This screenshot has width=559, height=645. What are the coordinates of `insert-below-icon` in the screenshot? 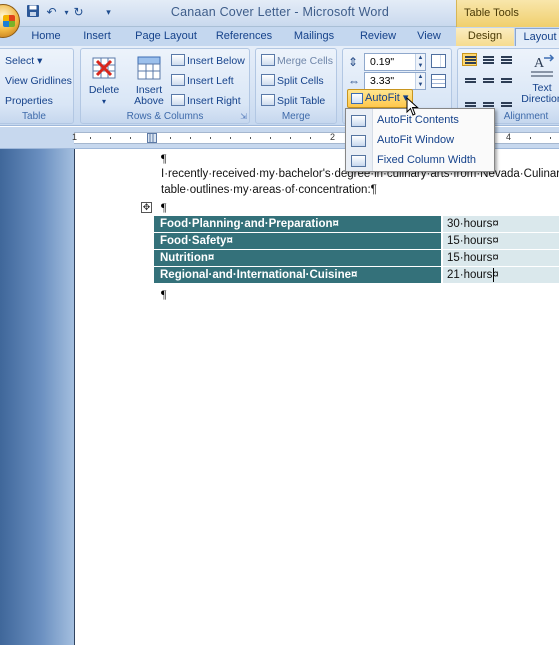 It's located at (178, 60).